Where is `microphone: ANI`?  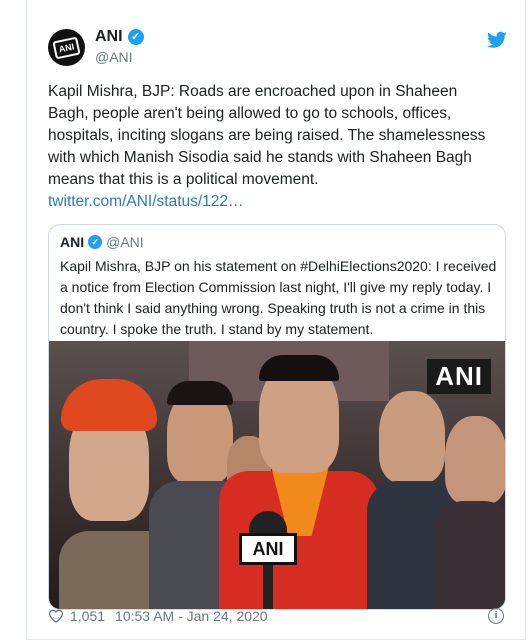
microphone: ANI is located at coordinates (268, 560).